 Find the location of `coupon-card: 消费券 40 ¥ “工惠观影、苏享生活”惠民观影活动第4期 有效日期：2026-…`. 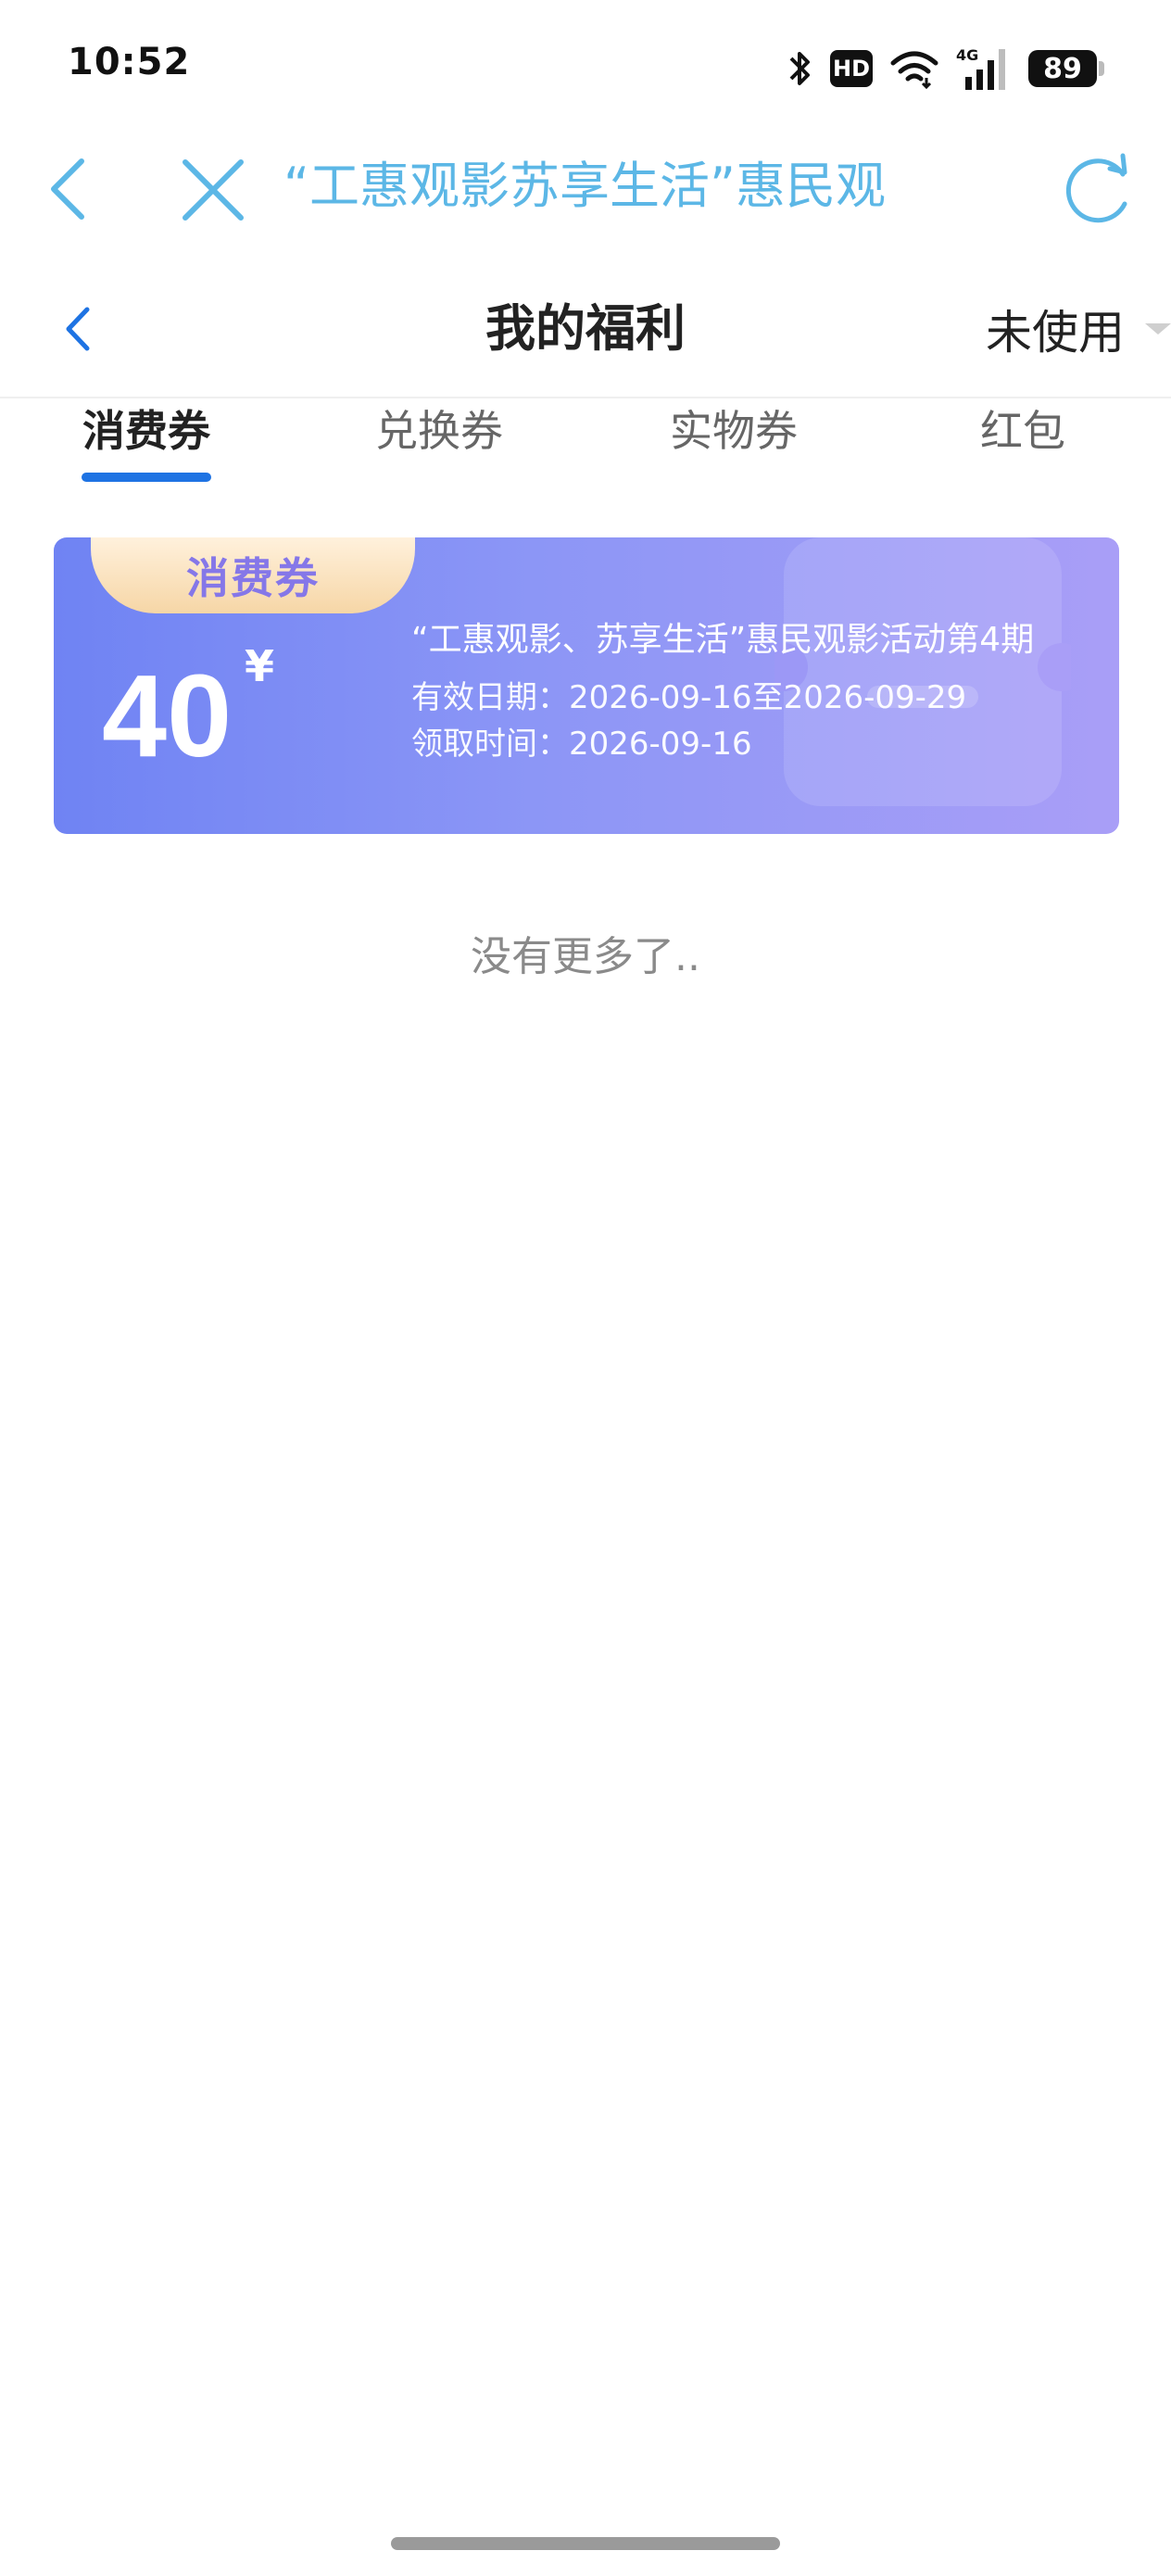

coupon-card: 消费券 40 ¥ “工惠观影、苏享生活”惠民观影活动第4期 有效日期：2026-… is located at coordinates (587, 686).